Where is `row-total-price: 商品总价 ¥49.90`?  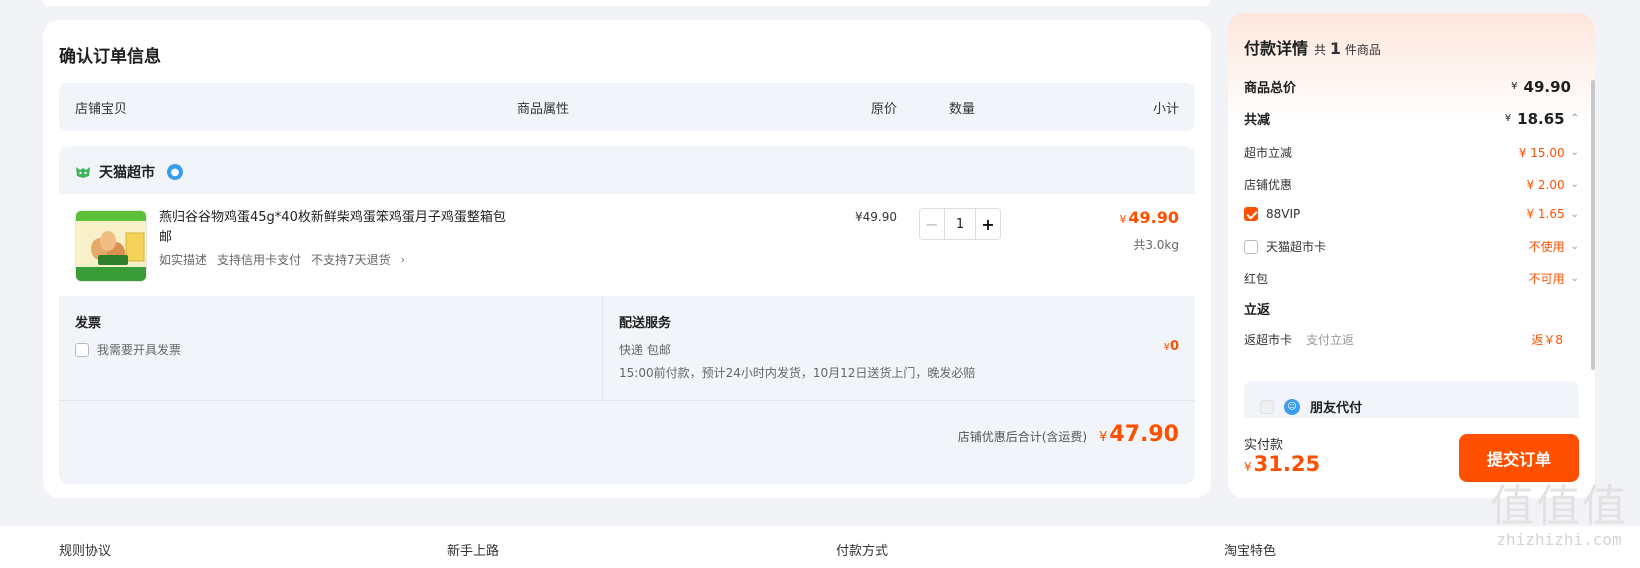 row-total-price: 商品总价 ¥49.90 is located at coordinates (1411, 87).